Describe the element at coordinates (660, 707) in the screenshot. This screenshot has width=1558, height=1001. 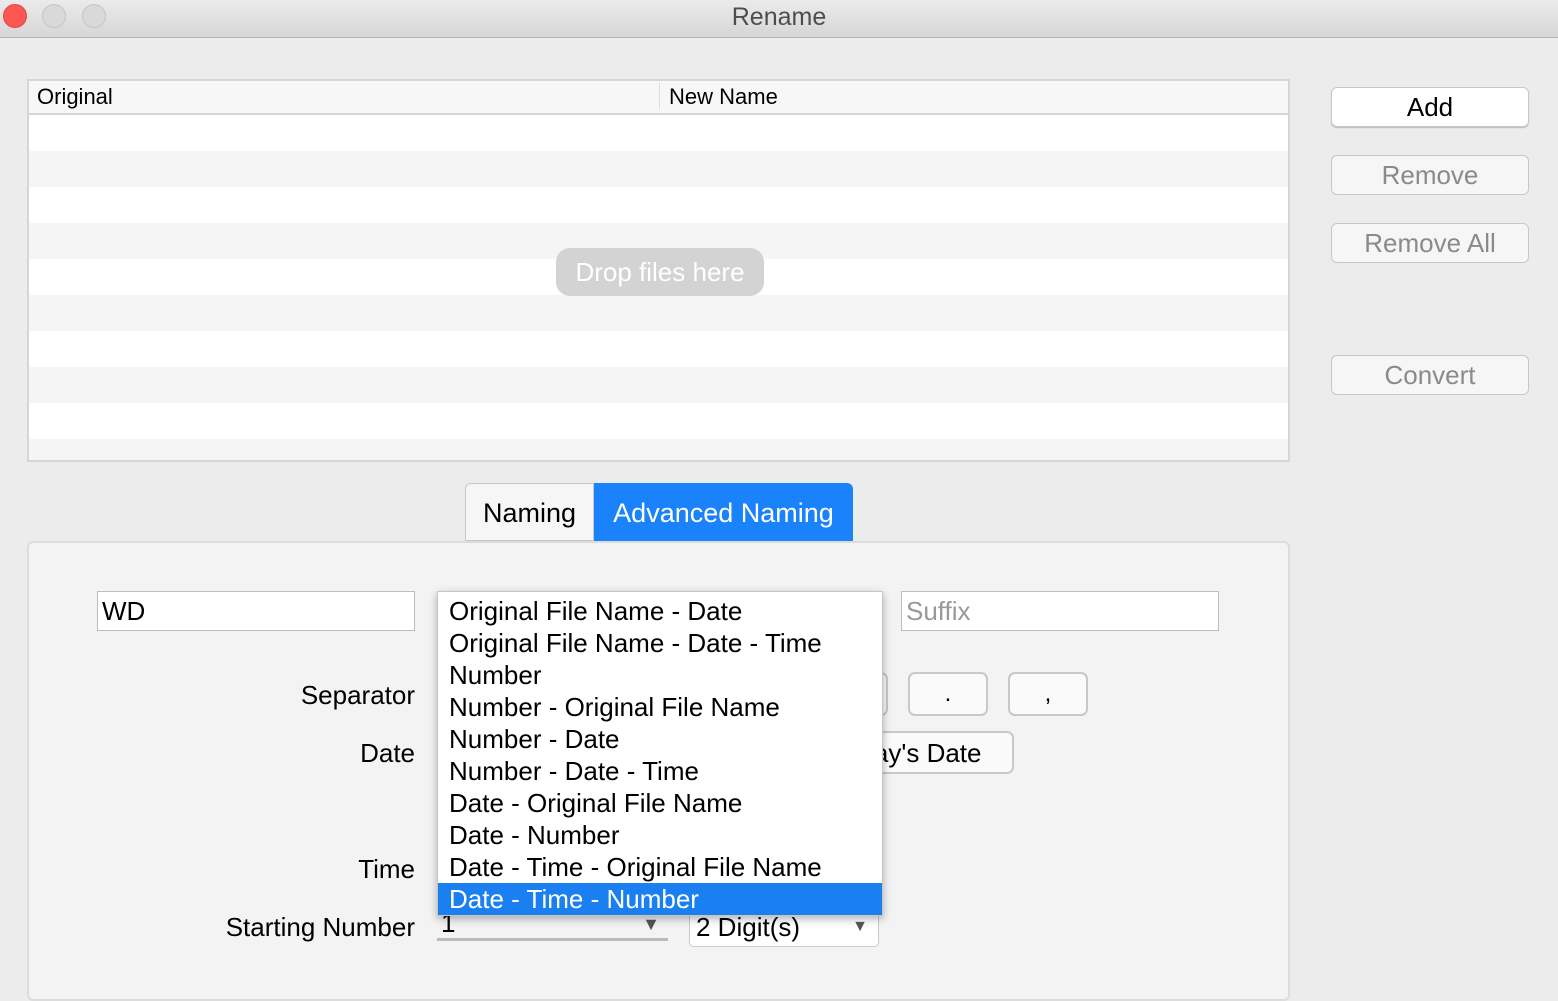
I see `format-option: Number - Original File Name` at that location.